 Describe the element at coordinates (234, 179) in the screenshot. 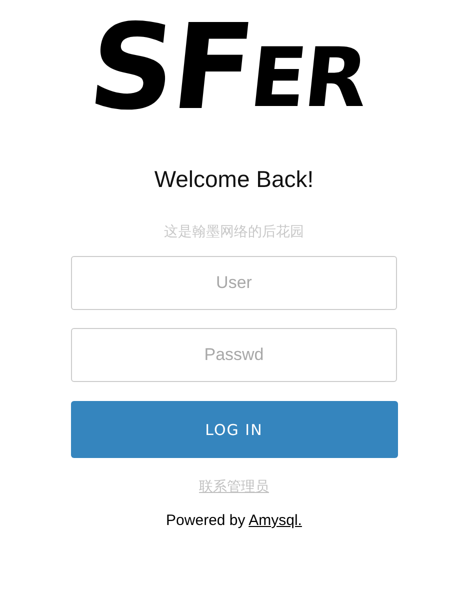

I see `welcome-heading: Welcome Back!` at that location.